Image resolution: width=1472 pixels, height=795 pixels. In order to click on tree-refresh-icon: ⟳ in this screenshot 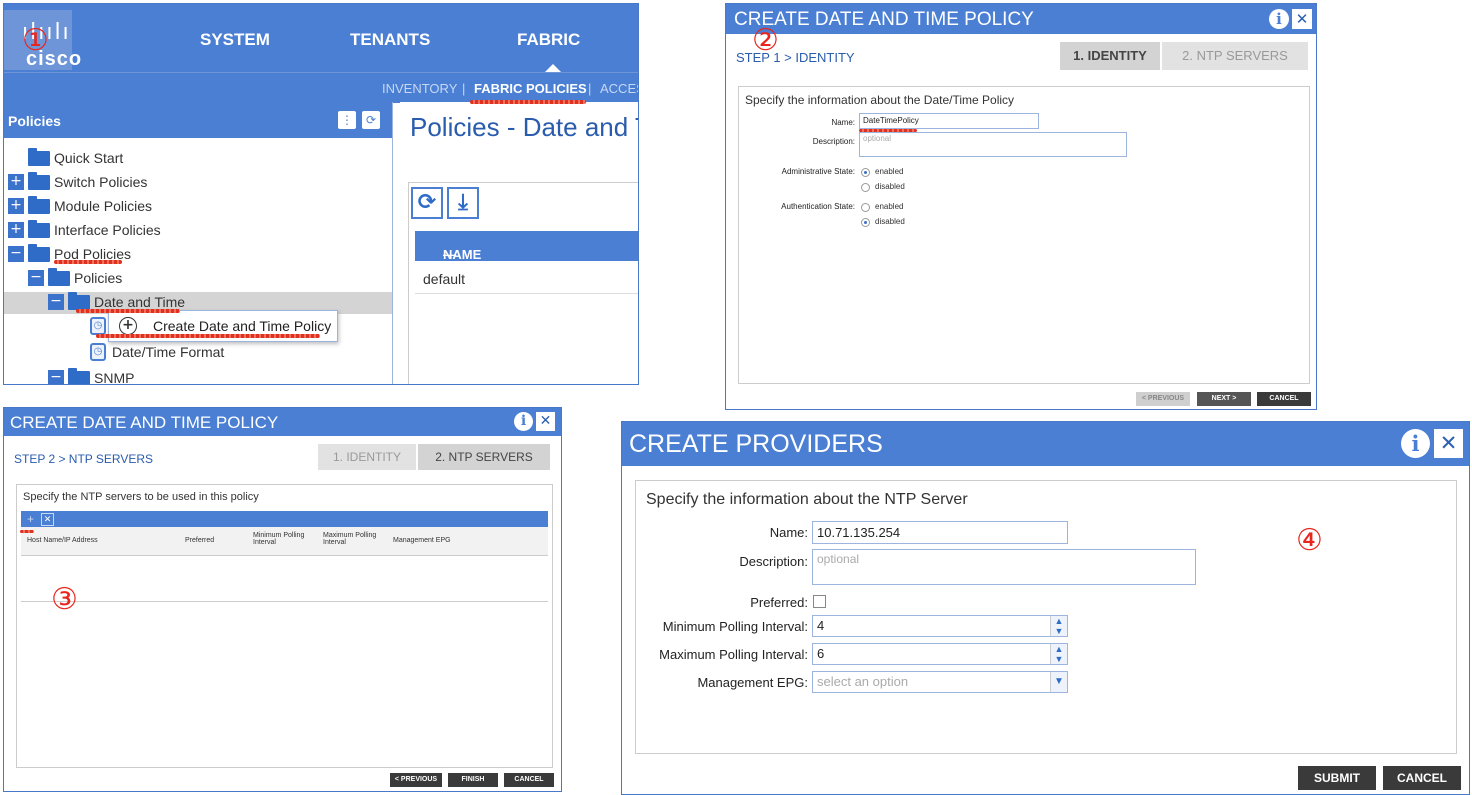, I will do `click(371, 120)`.